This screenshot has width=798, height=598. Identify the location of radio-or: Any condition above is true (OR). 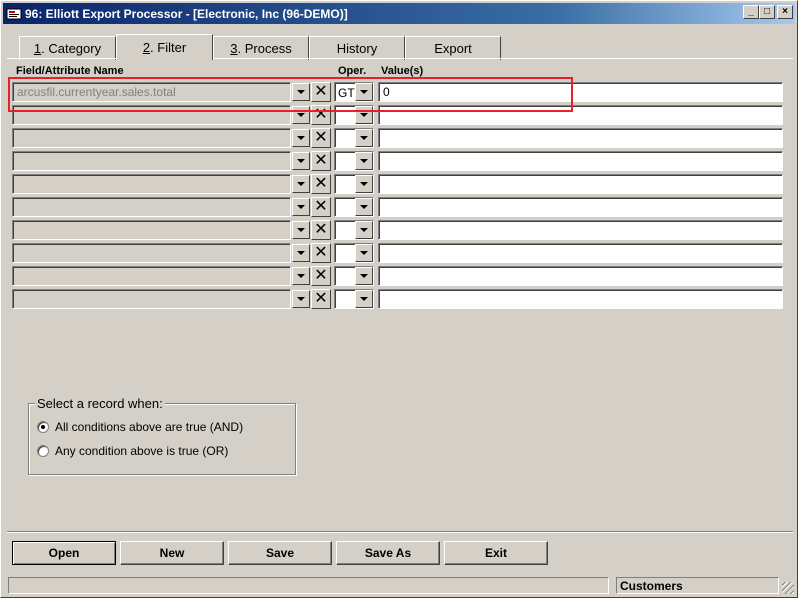
(132, 451).